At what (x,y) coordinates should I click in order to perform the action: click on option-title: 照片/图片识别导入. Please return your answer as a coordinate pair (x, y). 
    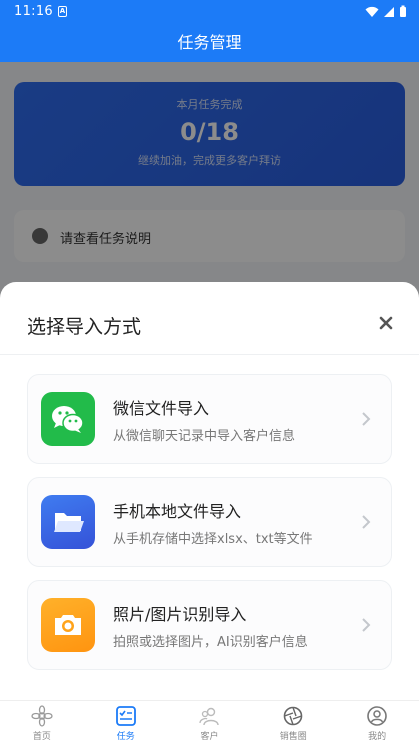
    Looking at the image, I should click on (180, 614).